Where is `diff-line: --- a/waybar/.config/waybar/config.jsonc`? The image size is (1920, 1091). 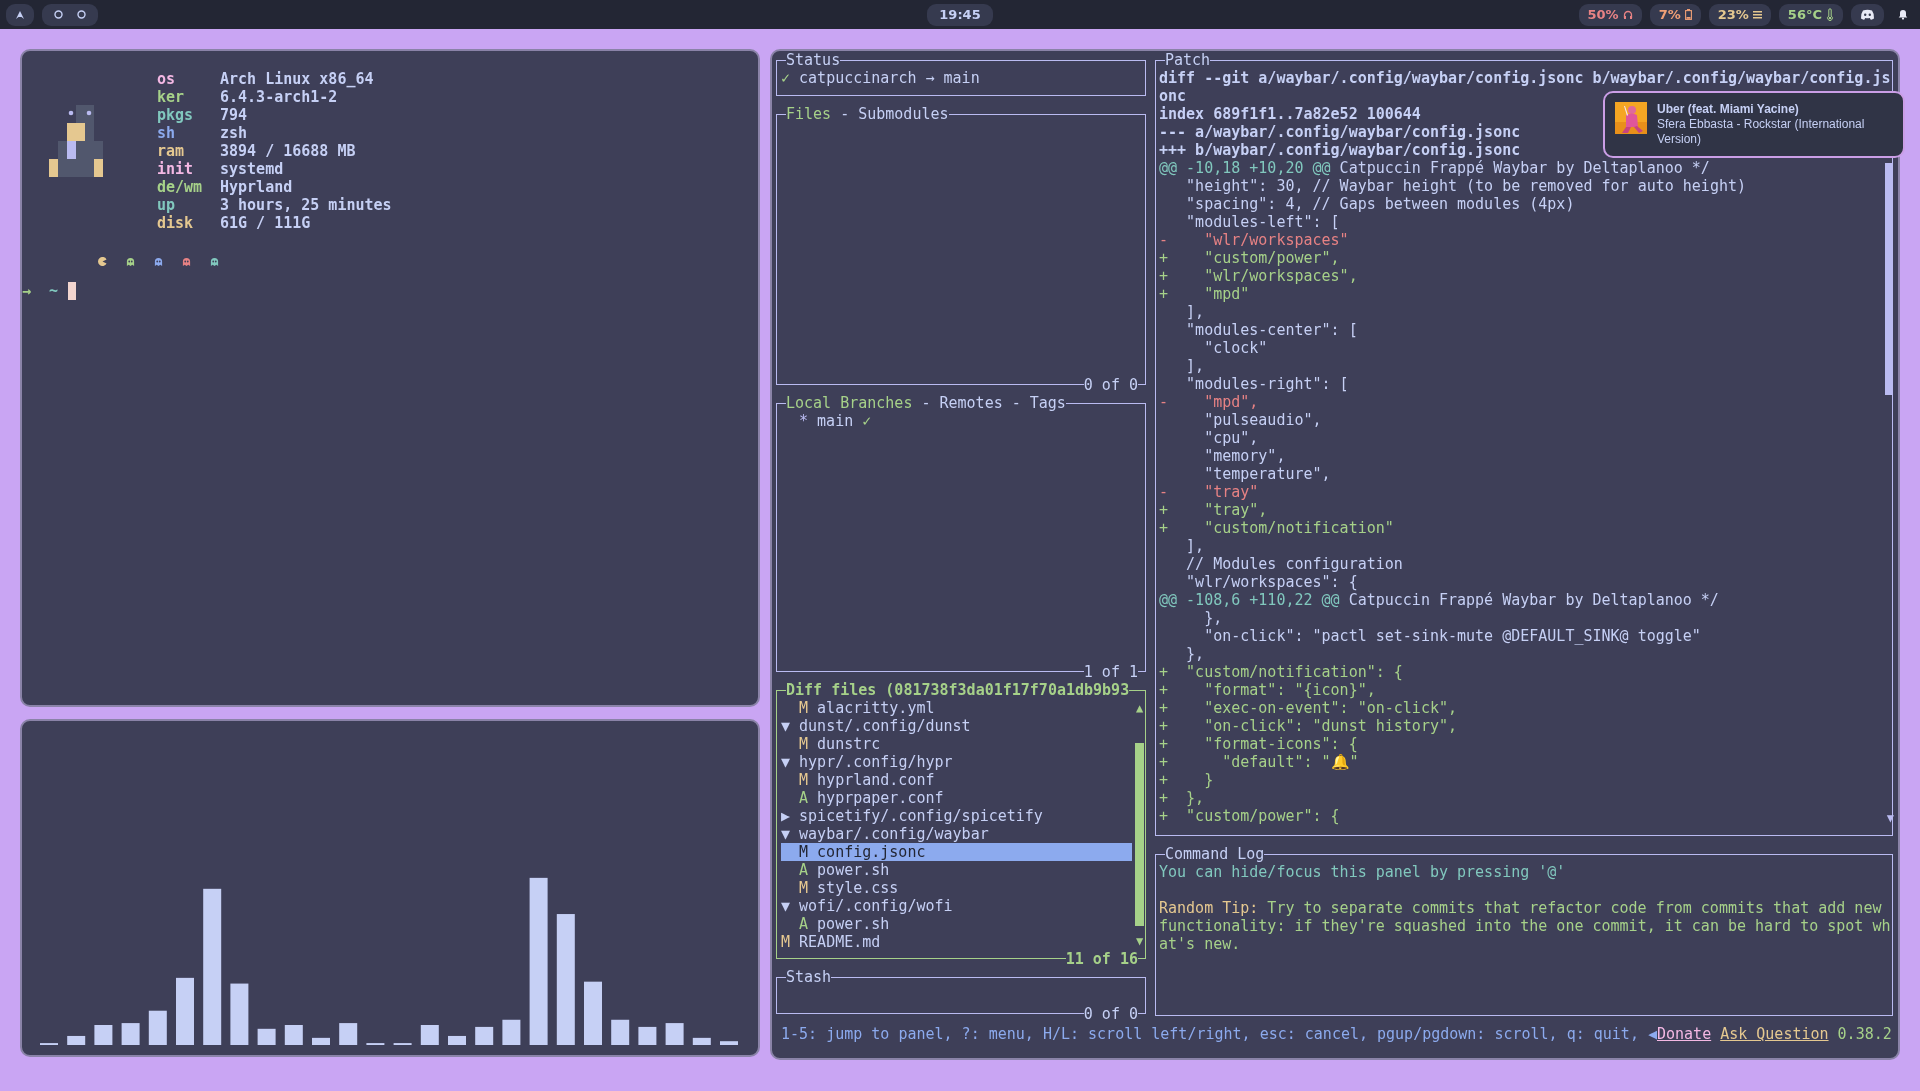
diff-line: --- a/waybar/.config/waybar/config.jsonc is located at coordinates (1340, 132).